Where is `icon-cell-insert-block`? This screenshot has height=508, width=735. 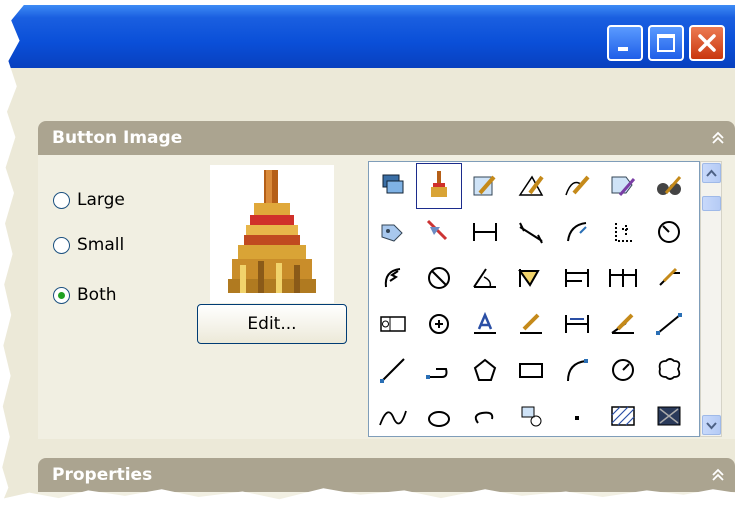
icon-cell-insert-block is located at coordinates (531, 414).